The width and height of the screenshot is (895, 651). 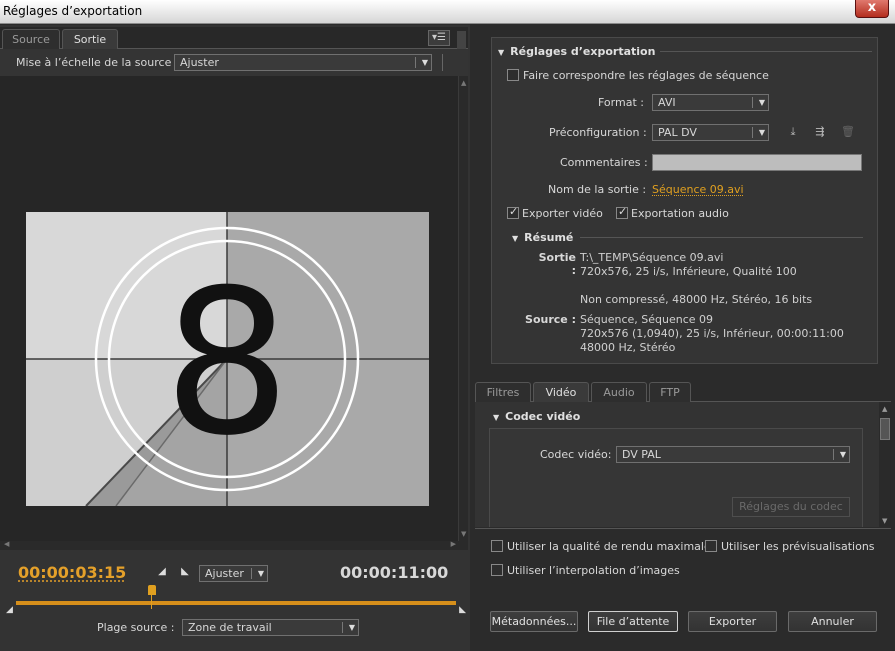 What do you see at coordinates (698, 189) in the screenshot?
I see `output-name-link: Séquence 09.avi` at bounding box center [698, 189].